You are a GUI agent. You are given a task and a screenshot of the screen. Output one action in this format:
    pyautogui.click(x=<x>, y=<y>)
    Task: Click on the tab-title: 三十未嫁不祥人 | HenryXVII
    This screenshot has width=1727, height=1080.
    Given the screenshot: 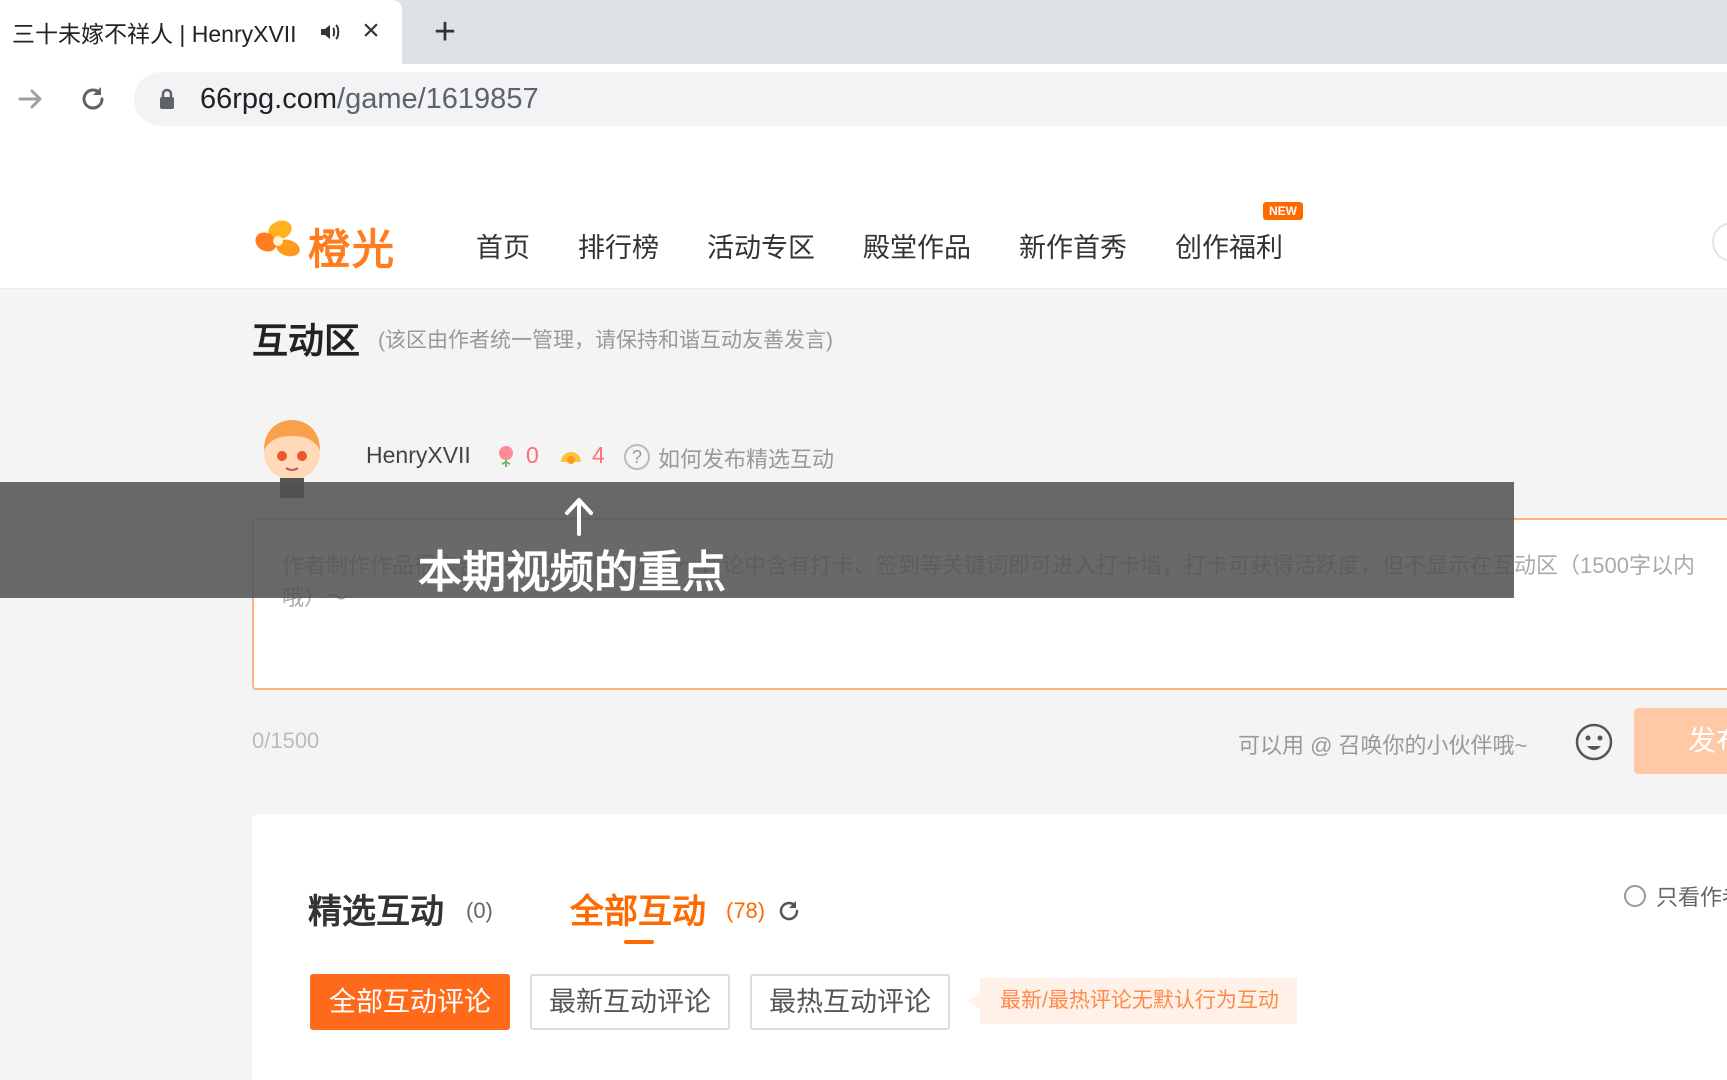 What is the action you would take?
    pyautogui.click(x=154, y=34)
    